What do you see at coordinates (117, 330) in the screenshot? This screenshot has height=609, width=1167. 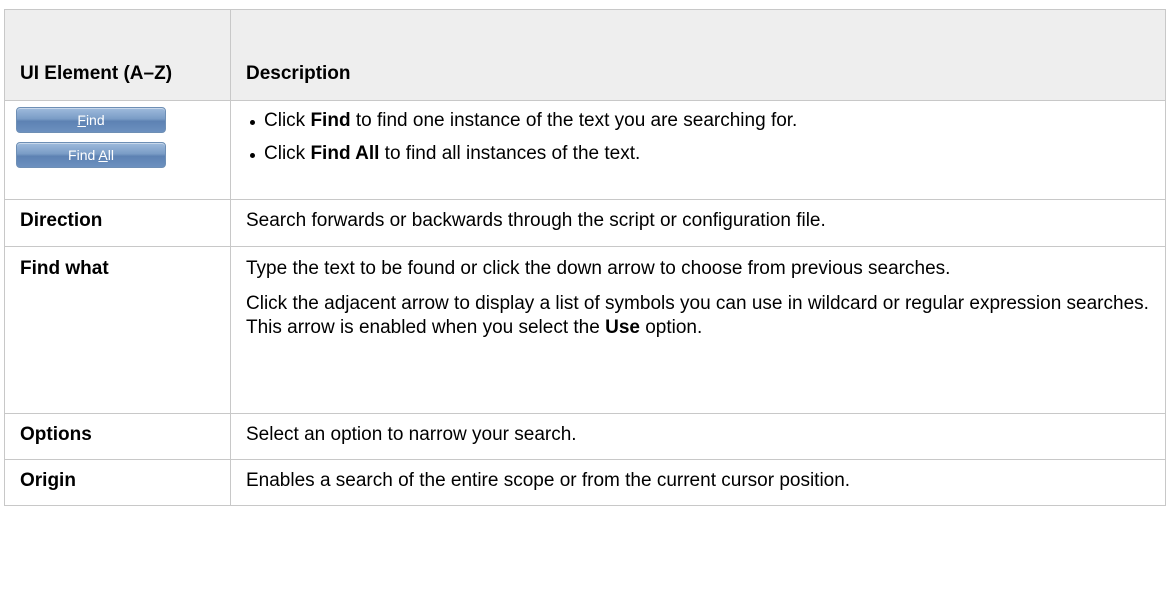 I see `ui-element-label: Find what` at bounding box center [117, 330].